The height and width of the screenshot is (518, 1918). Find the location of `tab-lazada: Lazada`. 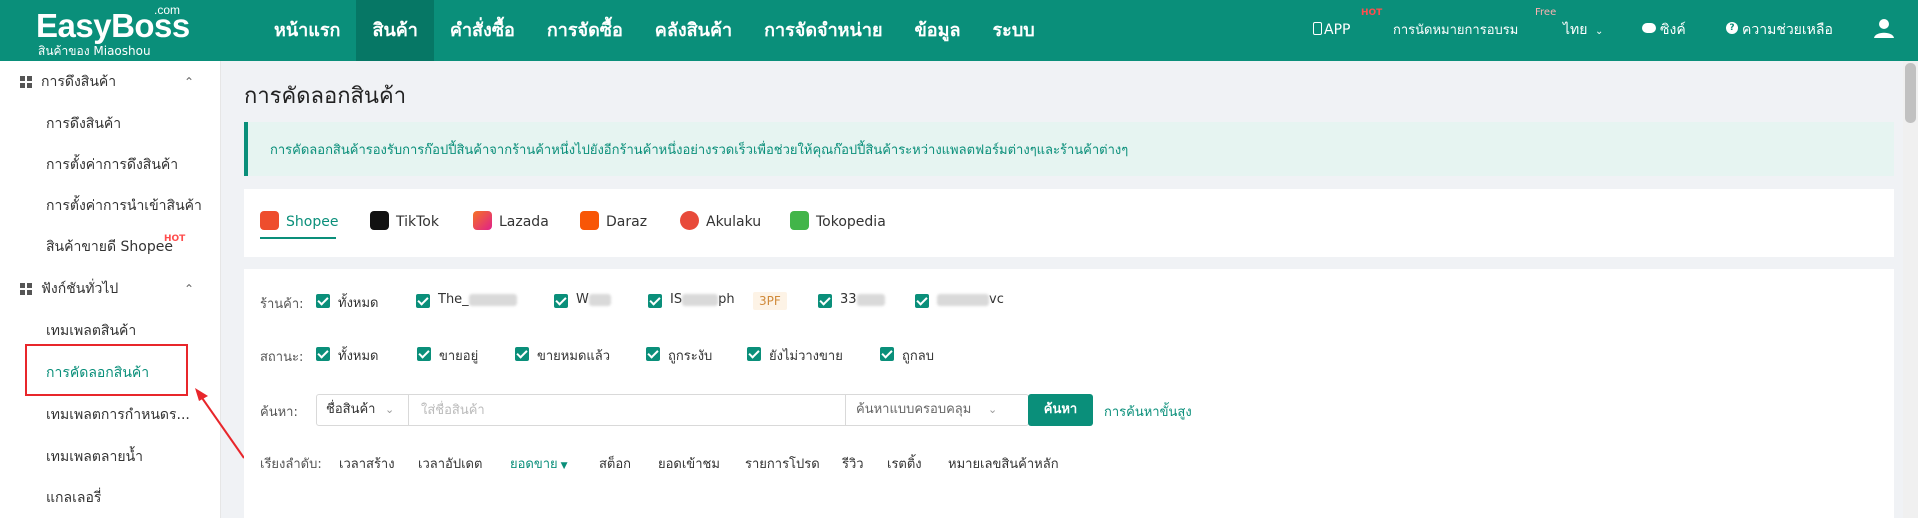

tab-lazada: Lazada is located at coordinates (511, 221).